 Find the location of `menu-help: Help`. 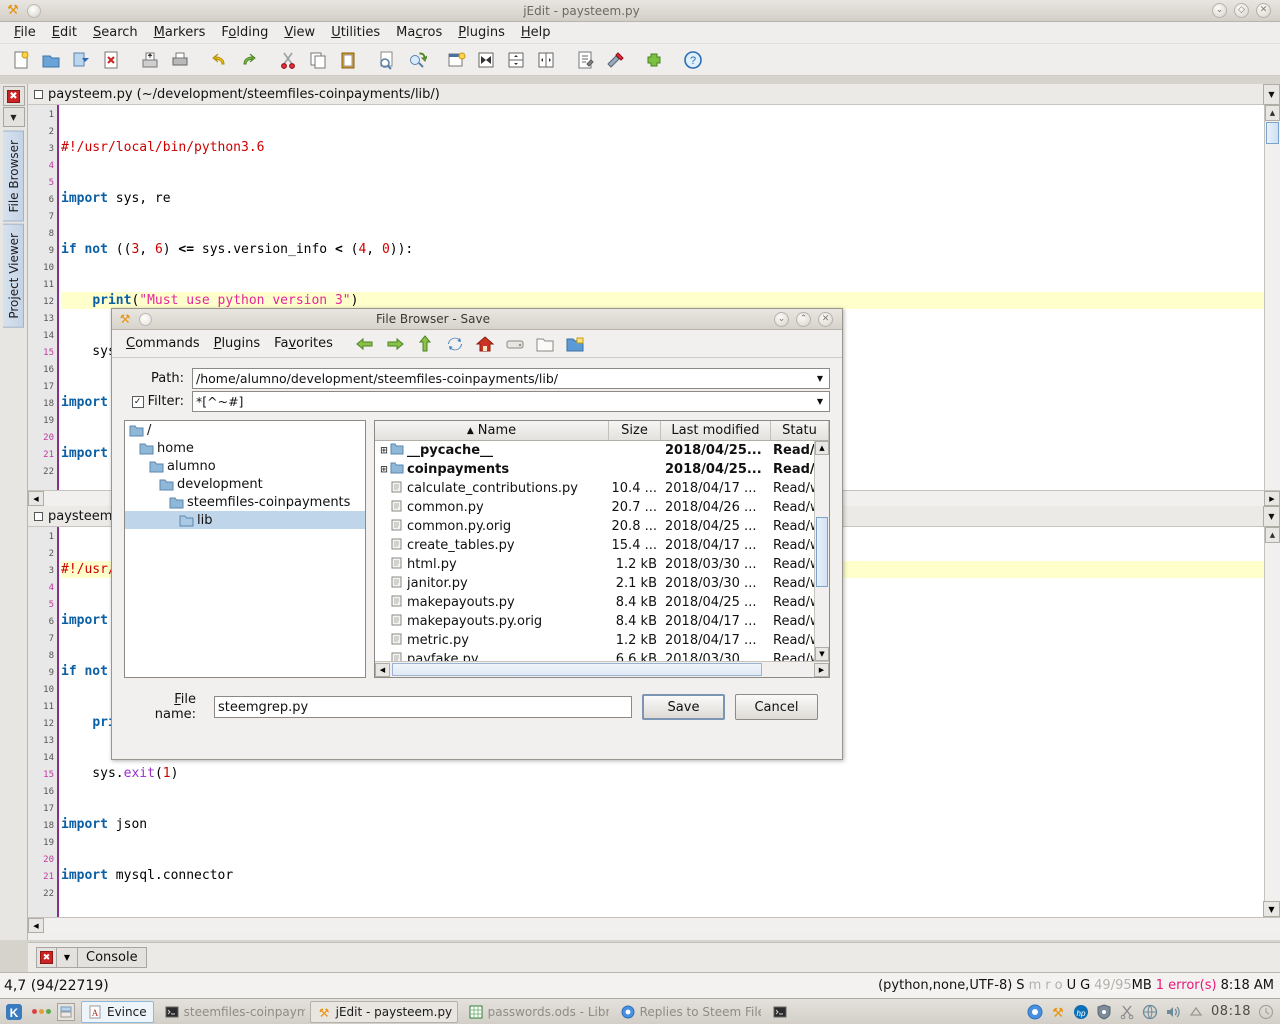

menu-help: Help is located at coordinates (536, 32).